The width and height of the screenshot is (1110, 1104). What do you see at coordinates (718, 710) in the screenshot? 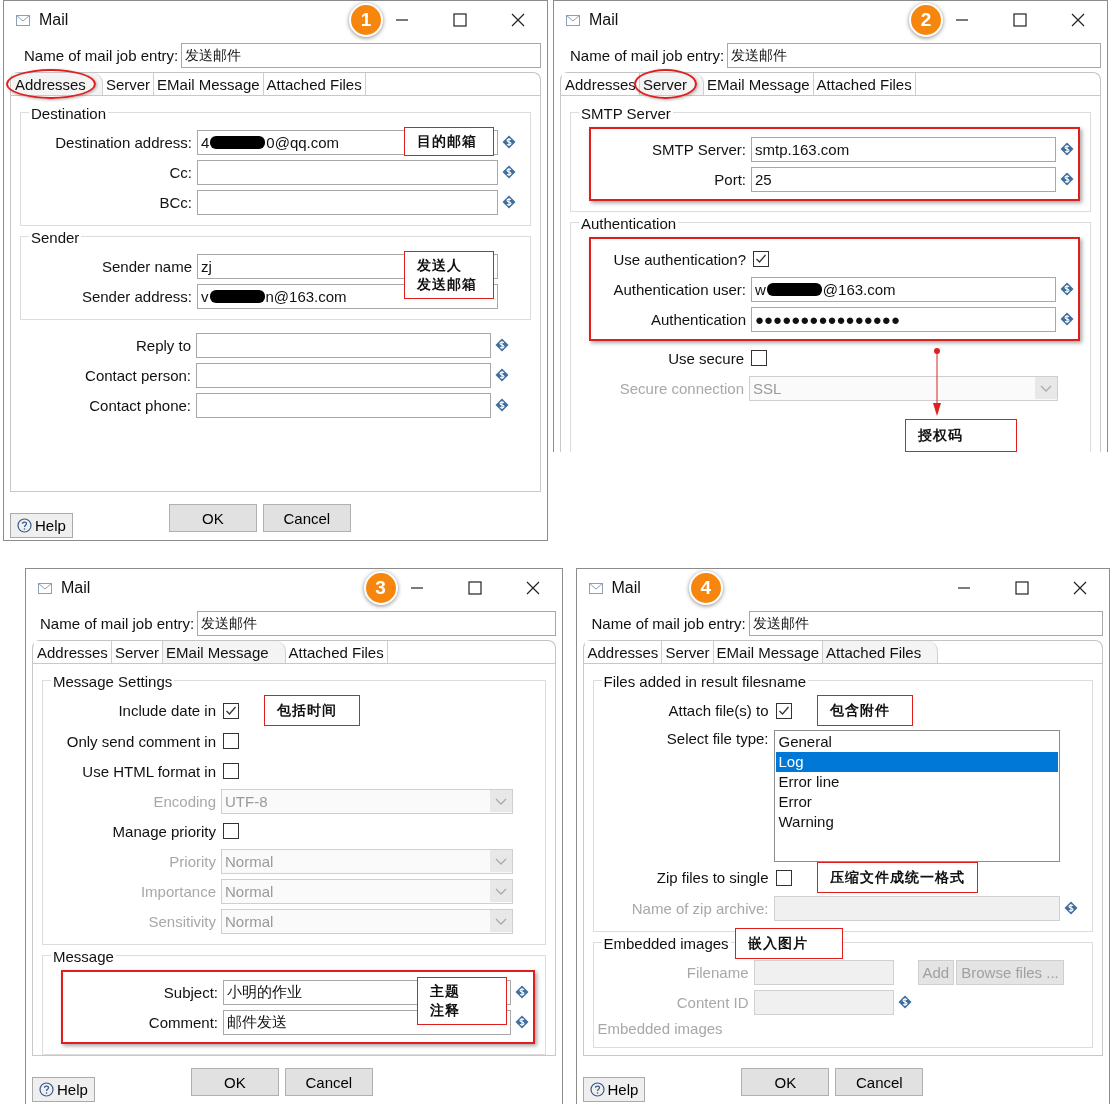
I see `checkbox-label: Attach file(s) to` at bounding box center [718, 710].